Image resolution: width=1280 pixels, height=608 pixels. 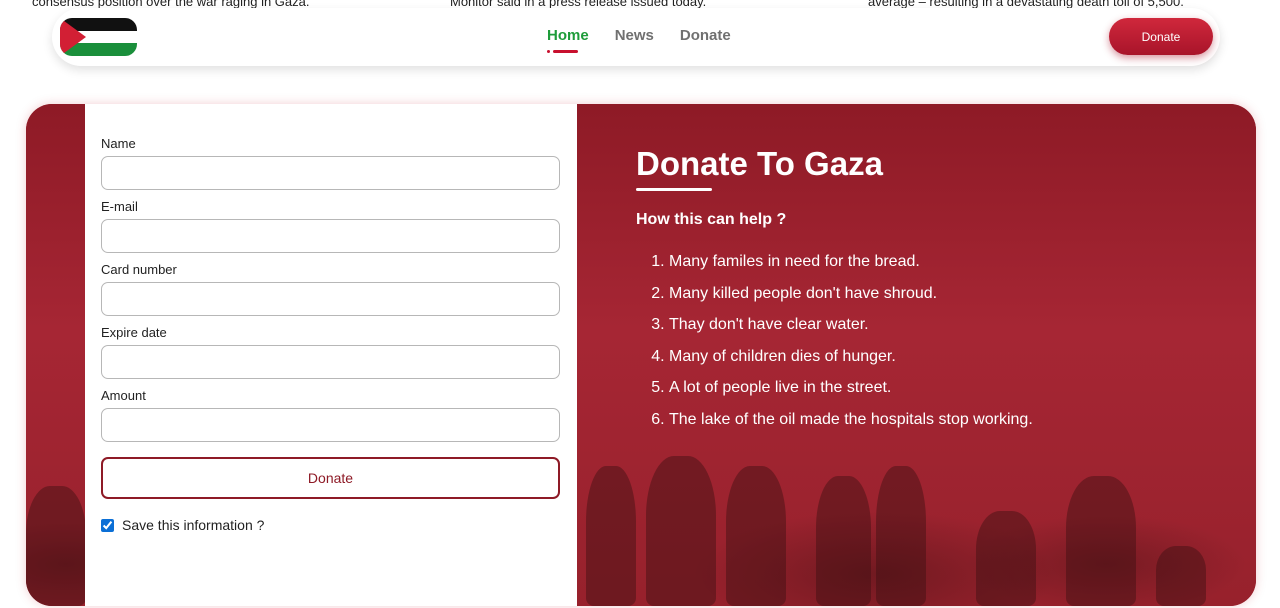 What do you see at coordinates (942, 294) in the screenshot?
I see `help-list-item: Many killed people don't have shroud.` at bounding box center [942, 294].